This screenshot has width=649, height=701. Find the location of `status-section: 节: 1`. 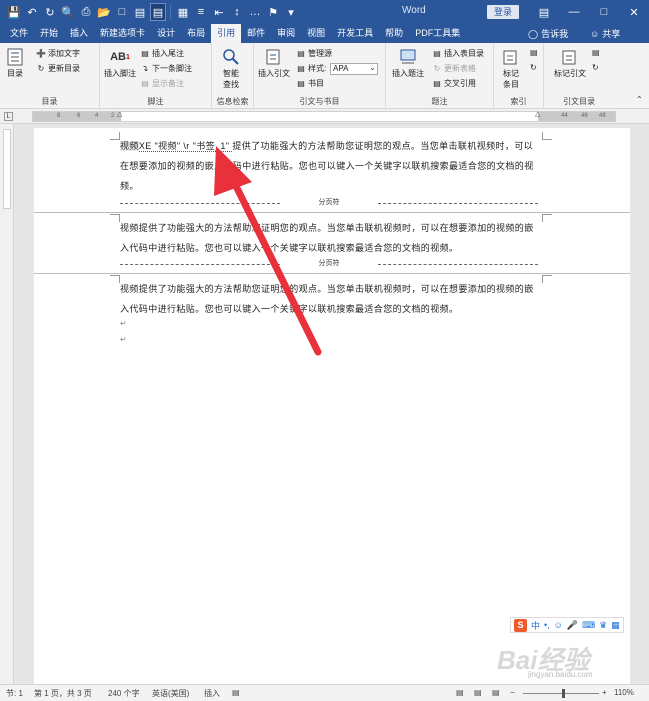

status-section: 节: 1 is located at coordinates (14, 693).